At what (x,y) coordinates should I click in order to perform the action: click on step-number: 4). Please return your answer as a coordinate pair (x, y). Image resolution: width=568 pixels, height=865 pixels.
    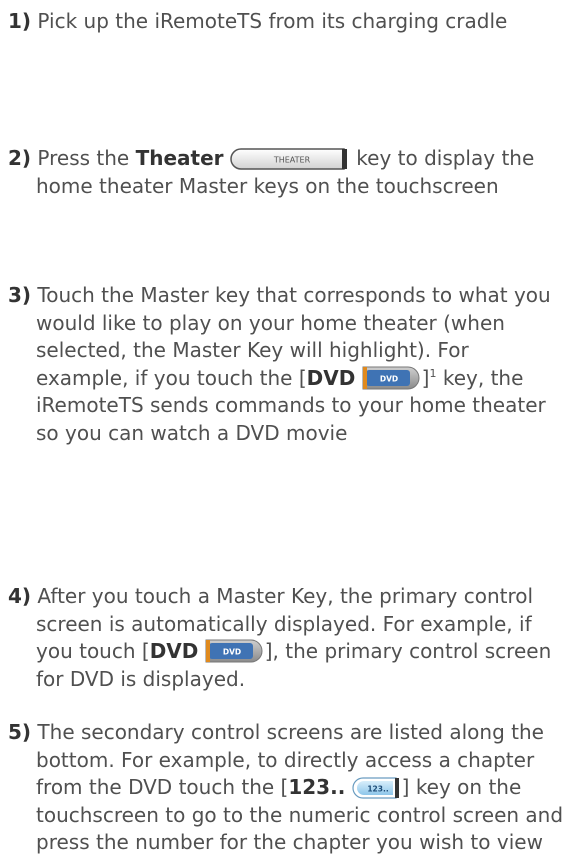
    Looking at the image, I should click on (20, 596).